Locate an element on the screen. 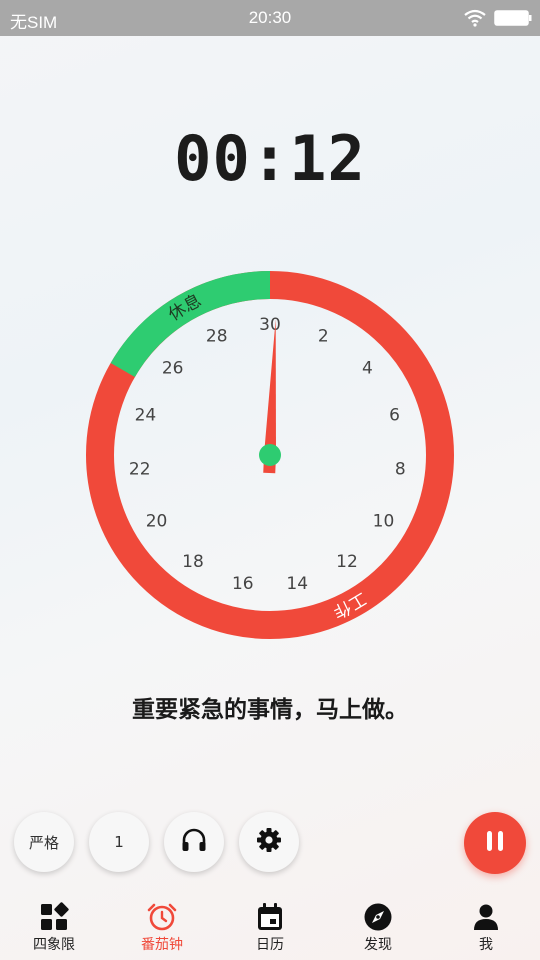 The width and height of the screenshot is (540, 960). pomodoro-count-button: 1 is located at coordinates (119, 842).